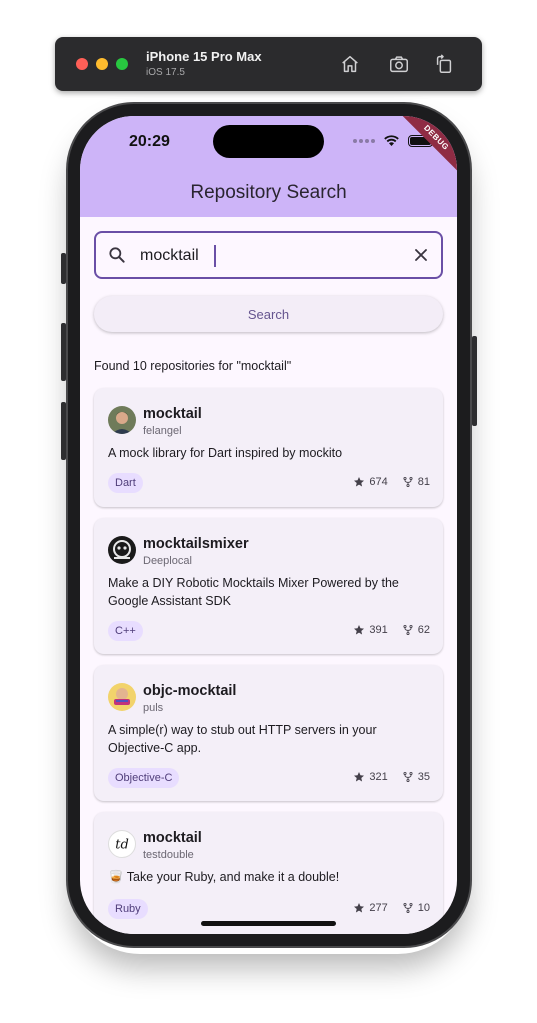 This screenshot has height=1023, width=537. Describe the element at coordinates (82, 64) in the screenshot. I see `close-window-button` at that location.